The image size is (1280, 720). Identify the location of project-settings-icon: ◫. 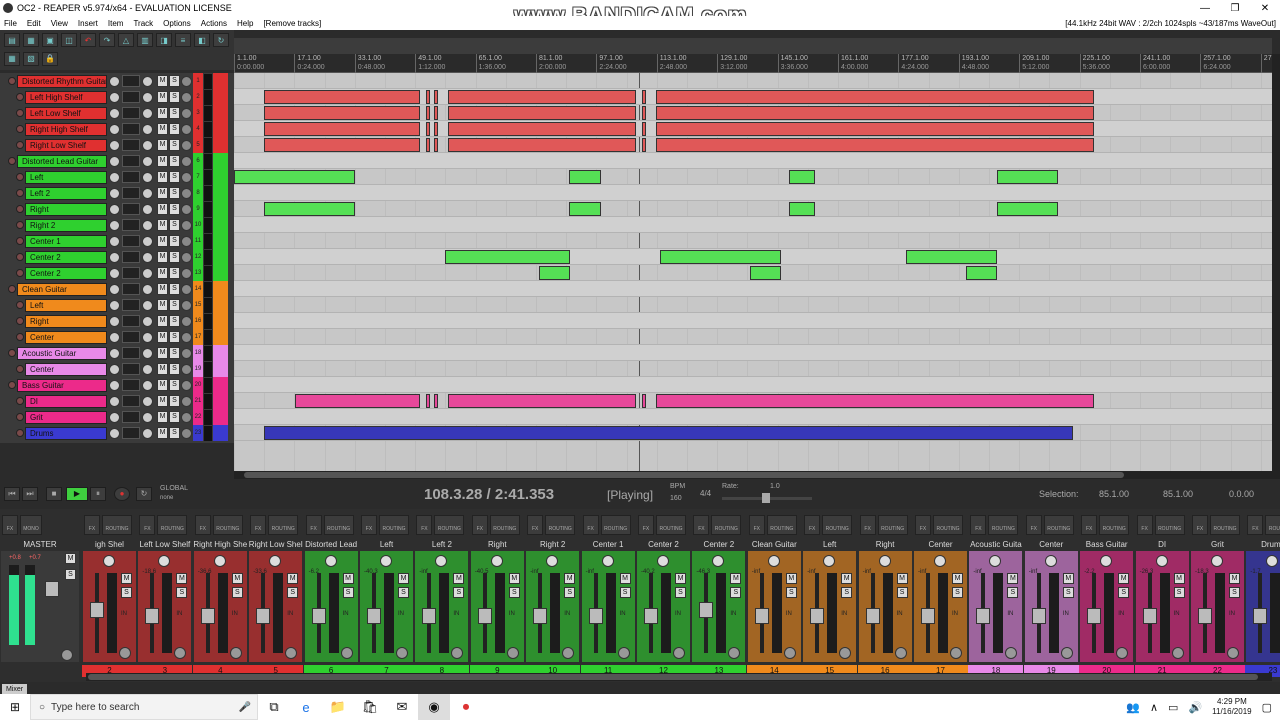
(69, 40).